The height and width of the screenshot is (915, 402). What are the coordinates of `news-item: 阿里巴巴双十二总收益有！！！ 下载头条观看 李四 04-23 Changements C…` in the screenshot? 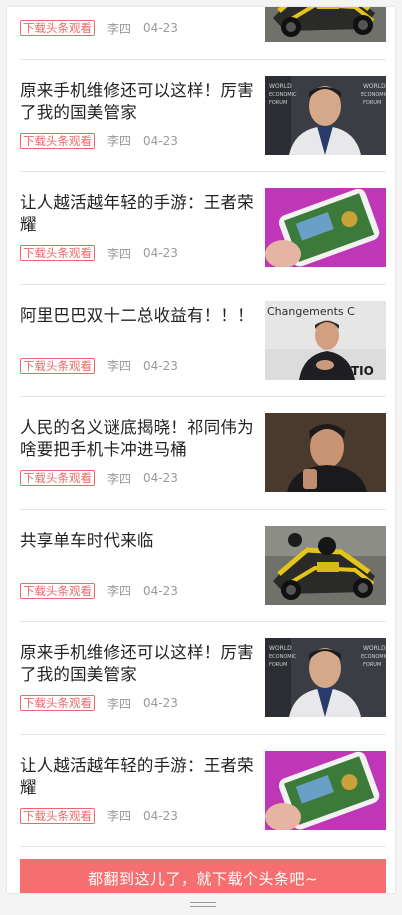 It's located at (203, 341).